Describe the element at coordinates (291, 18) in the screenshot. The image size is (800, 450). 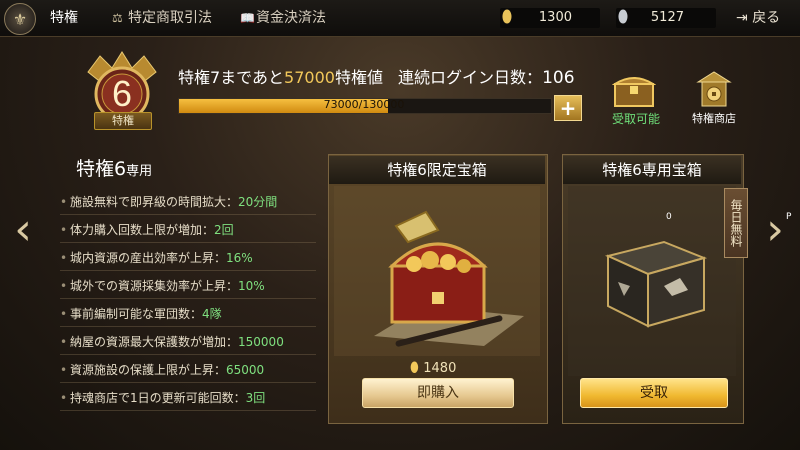
I see `tab-label: 資金決済法` at that location.